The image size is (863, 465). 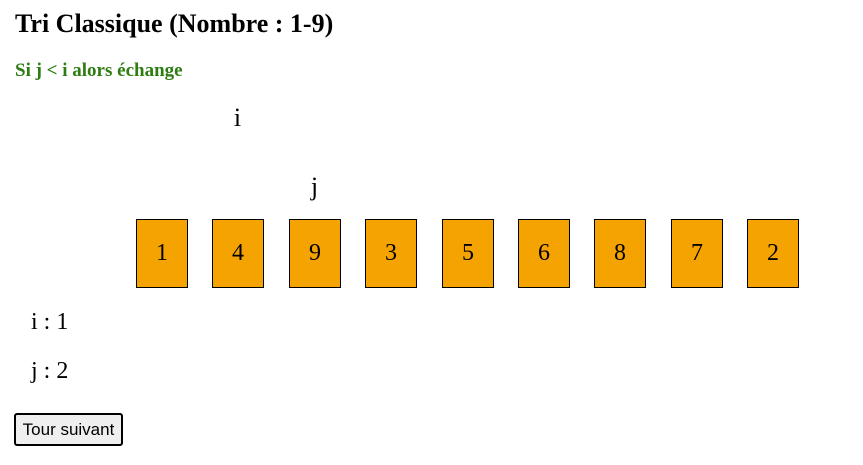 I want to click on number-card: 6, so click(x=544, y=253).